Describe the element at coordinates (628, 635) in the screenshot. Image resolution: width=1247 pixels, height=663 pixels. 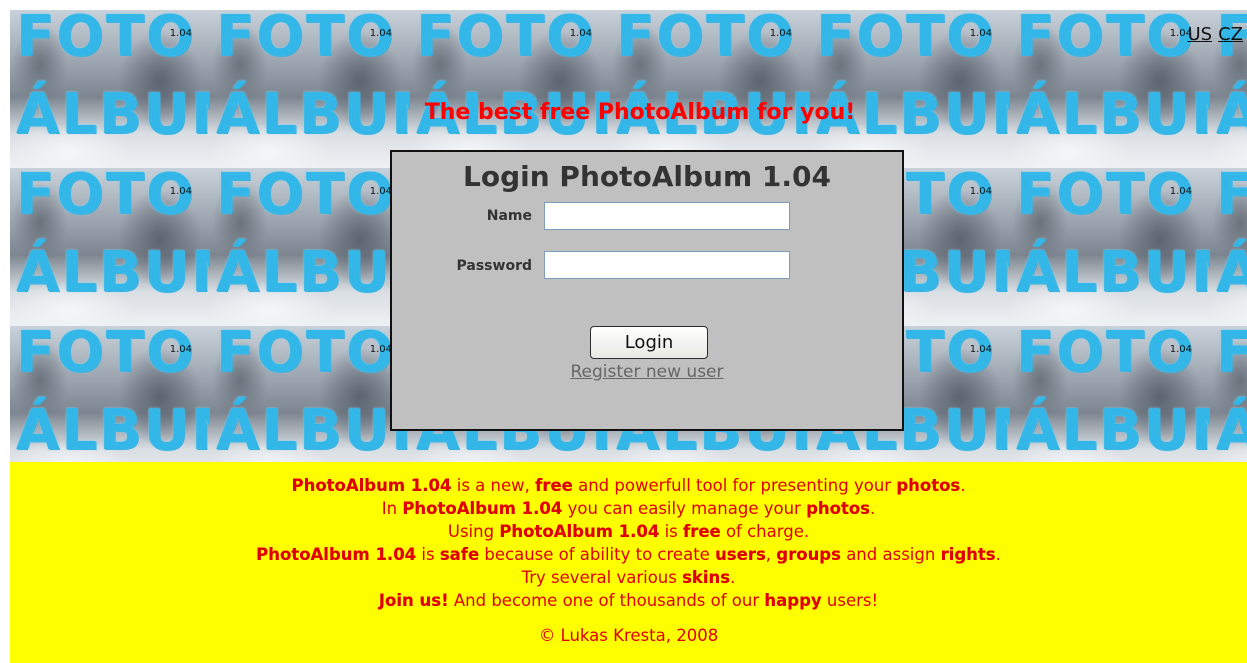
I see `copyright-text: © Lukas Kresta, 2008` at that location.